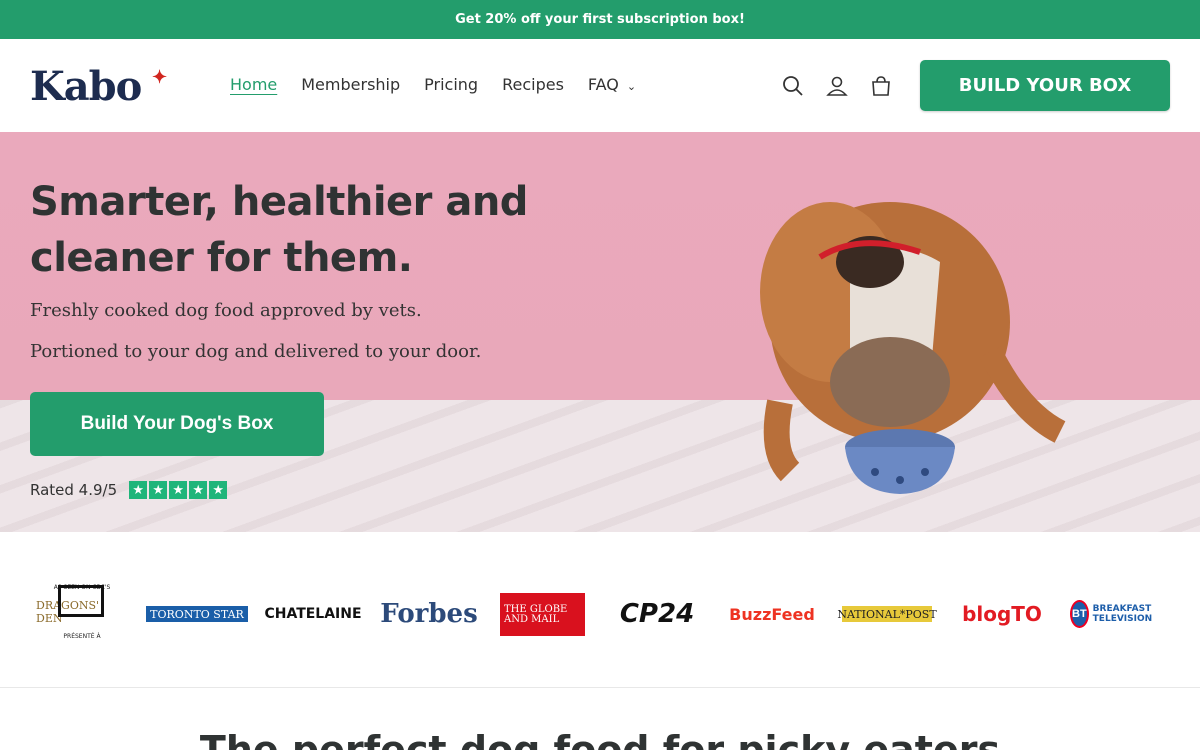  I want to click on trustpilot-stars: ★ ★ ★ ★ ★, so click(178, 490).